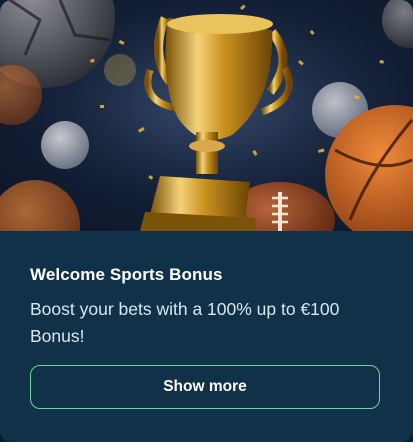  Describe the element at coordinates (65, 145) in the screenshot. I see `ball-icon` at that location.